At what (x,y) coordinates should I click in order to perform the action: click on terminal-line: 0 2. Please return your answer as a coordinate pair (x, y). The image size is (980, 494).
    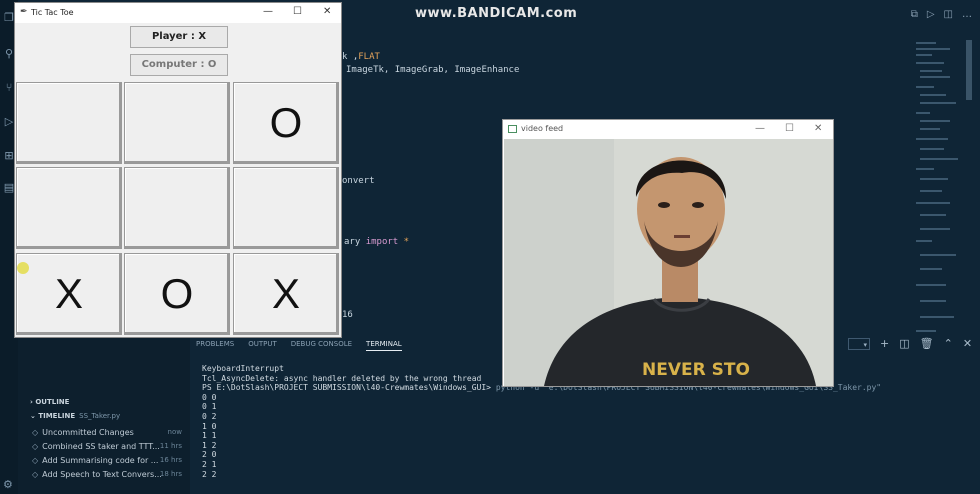
    Looking at the image, I should click on (209, 416).